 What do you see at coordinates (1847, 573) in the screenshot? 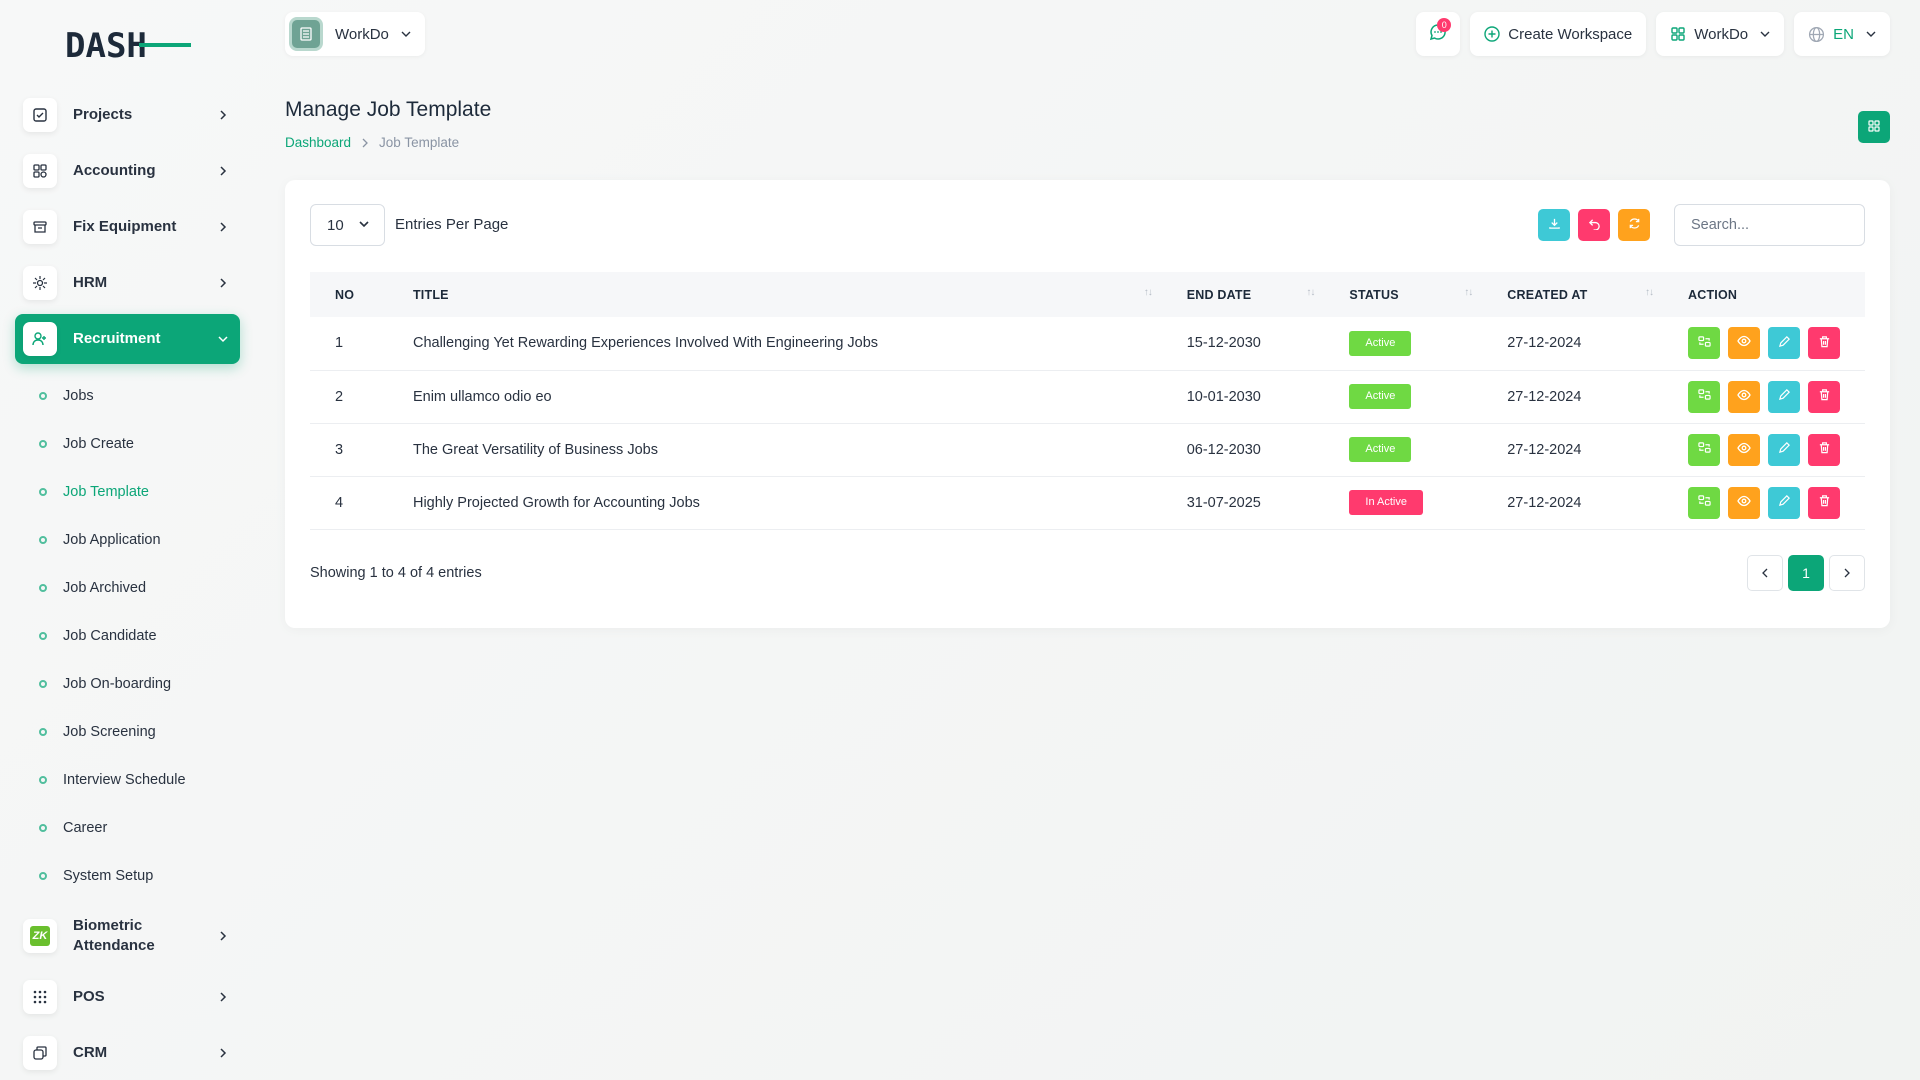
I see `pagination-next-button` at bounding box center [1847, 573].